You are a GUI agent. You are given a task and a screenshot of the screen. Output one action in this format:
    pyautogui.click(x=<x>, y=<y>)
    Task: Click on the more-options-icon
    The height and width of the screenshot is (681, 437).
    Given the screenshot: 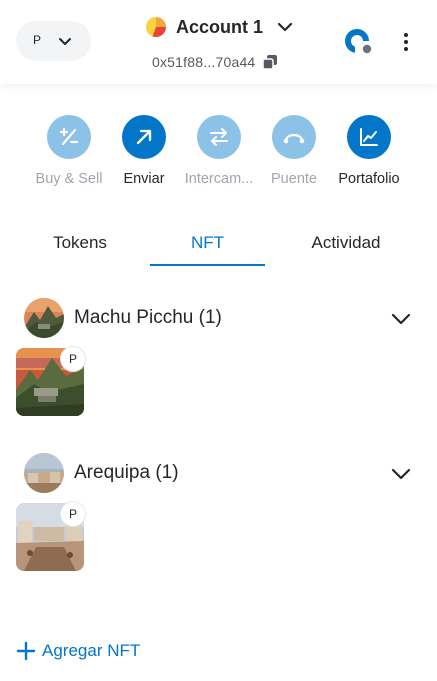 What is the action you would take?
    pyautogui.click(x=406, y=42)
    